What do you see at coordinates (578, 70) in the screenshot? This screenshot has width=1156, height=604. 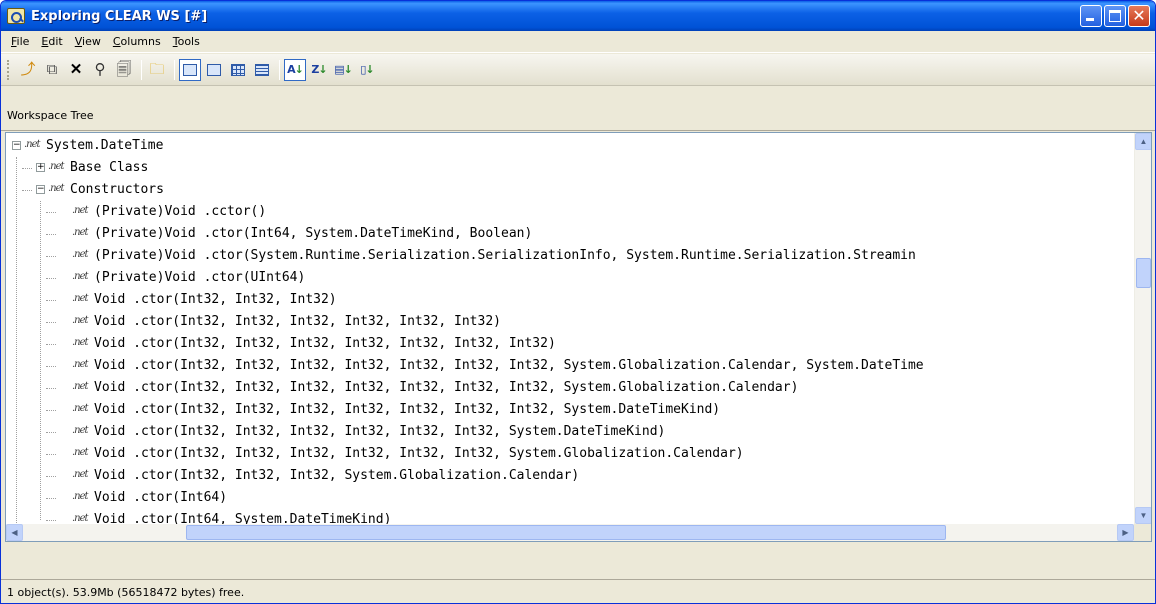 I see `toolbar: ⤴ ⧉ ✕ ⚲ 🗐 🗀 A↓ Z↓ ▤↓ ▯↓` at bounding box center [578, 70].